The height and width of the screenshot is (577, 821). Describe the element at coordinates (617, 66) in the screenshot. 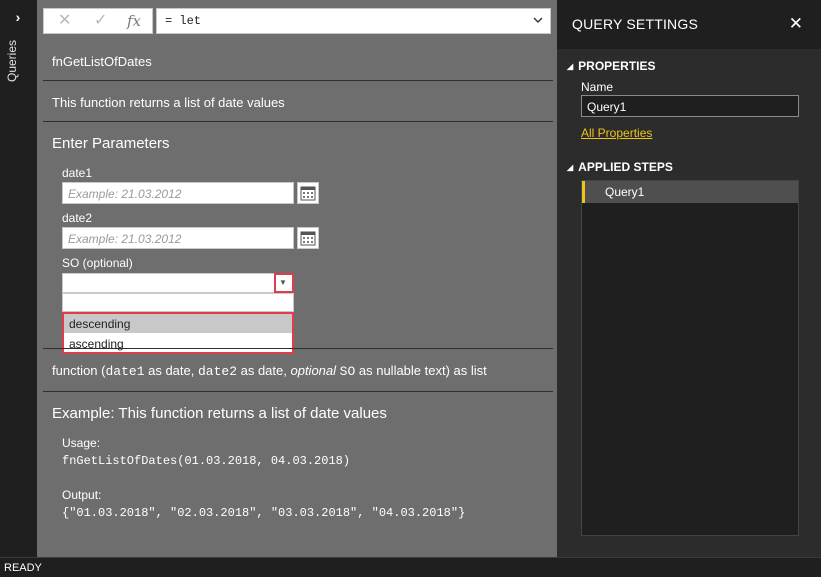

I see `properties-header-label: PROPERTIES` at that location.